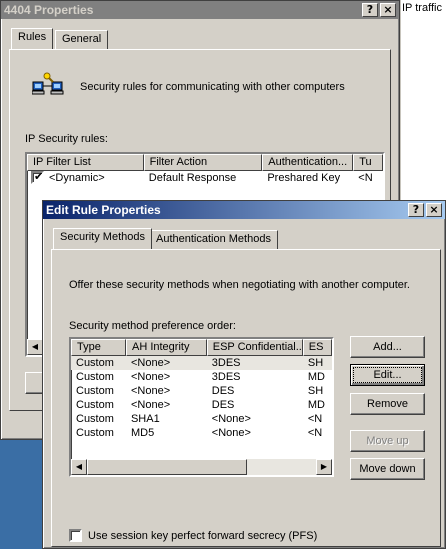 The image size is (446, 549). What do you see at coordinates (82, 39) in the screenshot?
I see `tab-general: General` at bounding box center [82, 39].